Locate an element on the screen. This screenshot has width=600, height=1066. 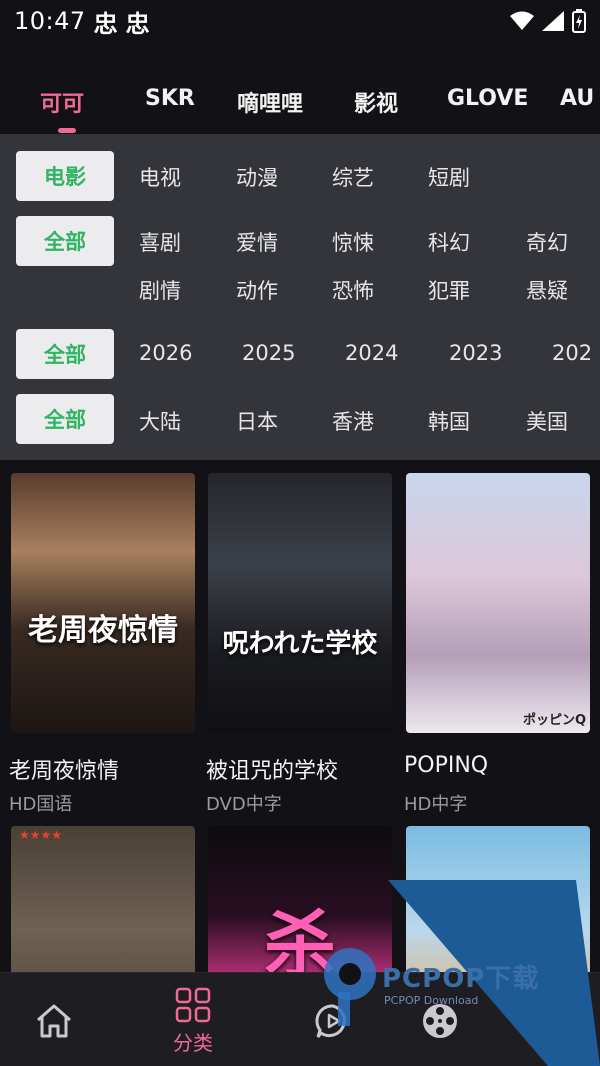
movie-card: ★★★★ is located at coordinates (103, 899).